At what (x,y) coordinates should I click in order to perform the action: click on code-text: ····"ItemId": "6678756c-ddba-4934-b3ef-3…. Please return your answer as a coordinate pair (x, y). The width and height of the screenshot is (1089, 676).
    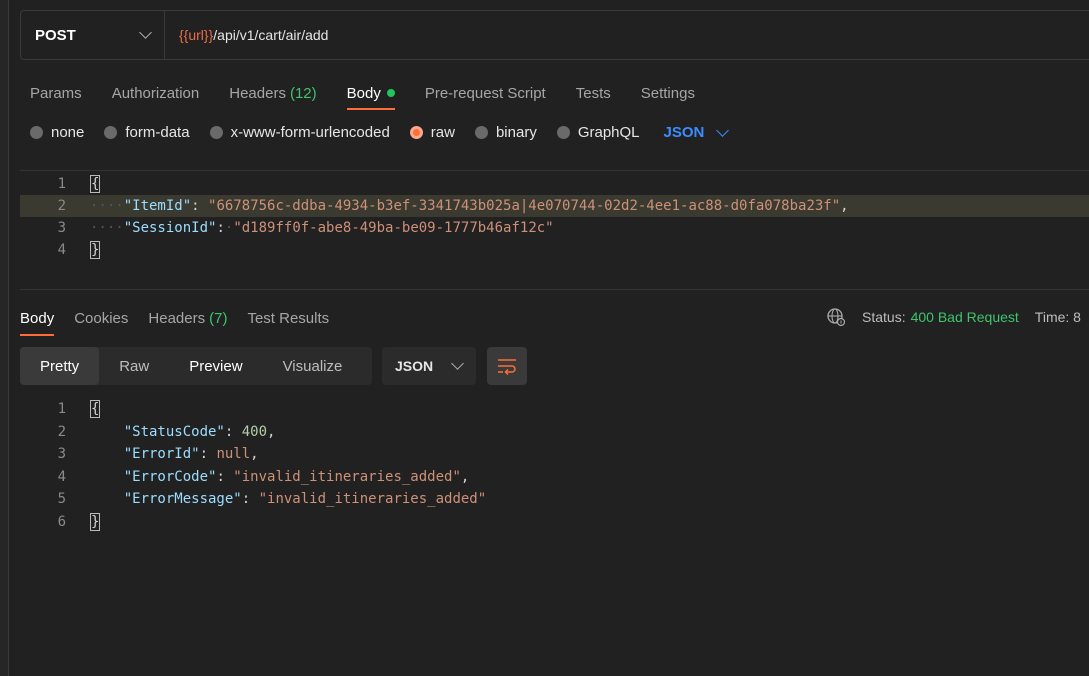
    Looking at the image, I should click on (469, 206).